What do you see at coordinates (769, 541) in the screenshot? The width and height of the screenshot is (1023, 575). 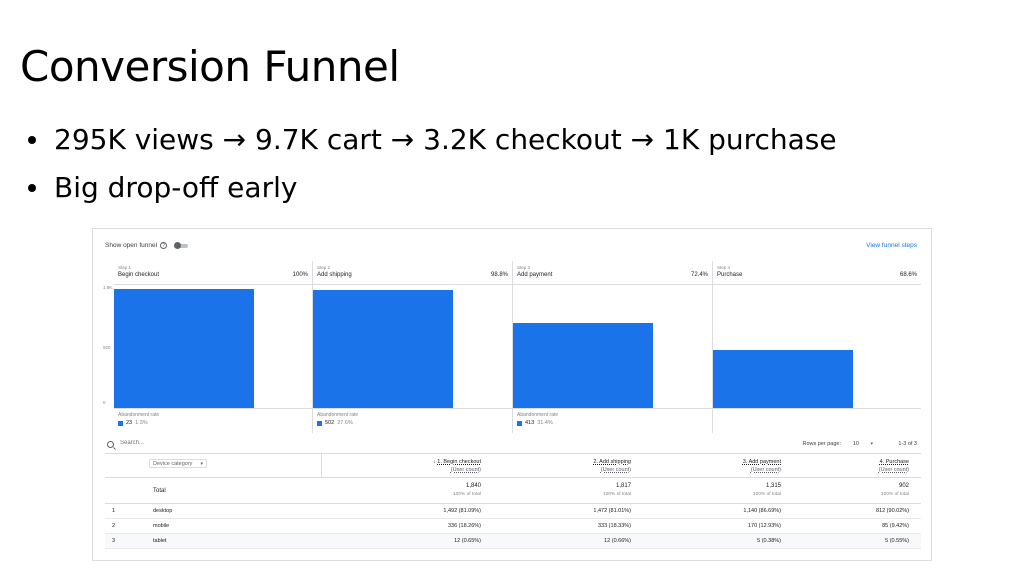 I see `row-cell: 5 (0.38%)` at bounding box center [769, 541].